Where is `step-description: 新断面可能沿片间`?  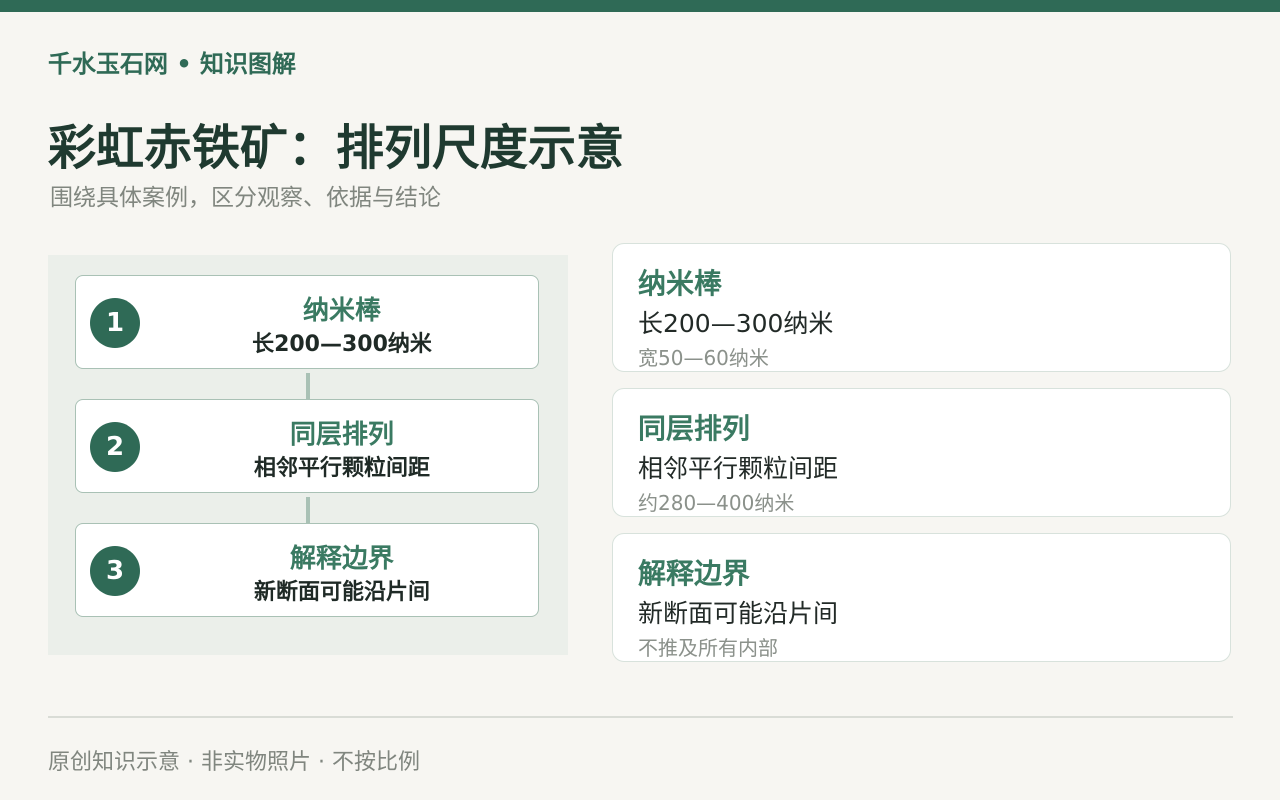
step-description: 新断面可能沿片间 is located at coordinates (341, 592).